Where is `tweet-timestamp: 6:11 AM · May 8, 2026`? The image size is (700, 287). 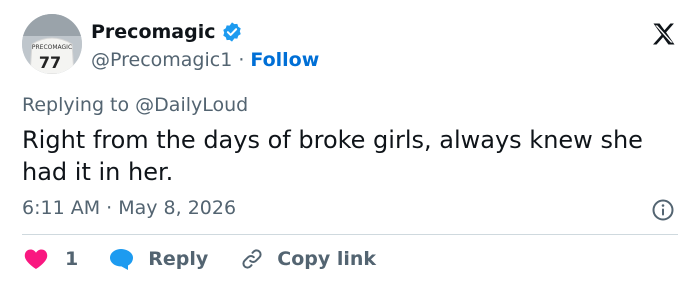 tweet-timestamp: 6:11 AM · May 8, 2026 is located at coordinates (129, 208).